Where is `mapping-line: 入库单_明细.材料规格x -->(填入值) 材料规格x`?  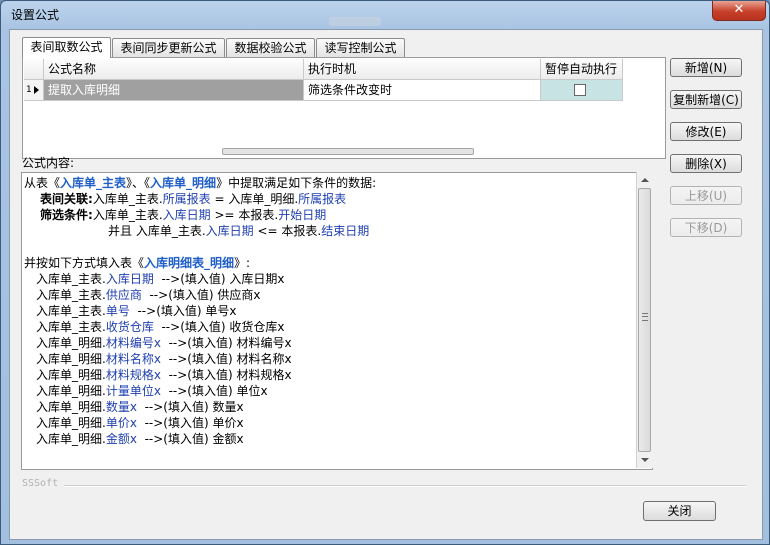
mapping-line: 入库单_明细.材料规格x -->(填入值) 材料规格x is located at coordinates (164, 375).